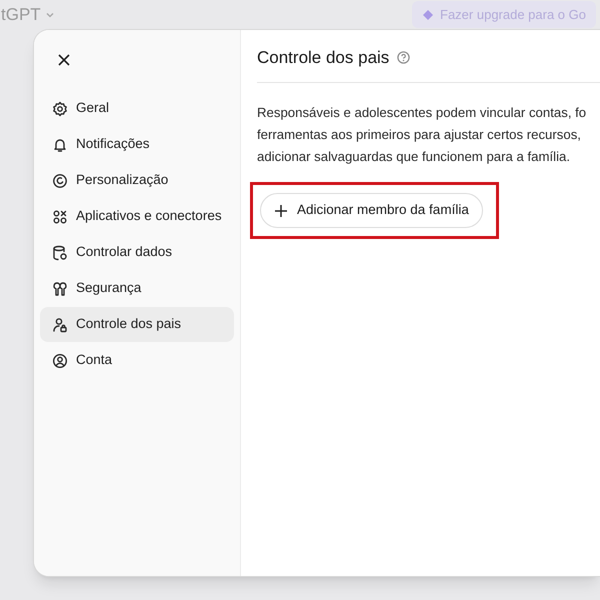 This screenshot has width=600, height=600. What do you see at coordinates (60, 216) in the screenshot?
I see `apps-icon` at bounding box center [60, 216].